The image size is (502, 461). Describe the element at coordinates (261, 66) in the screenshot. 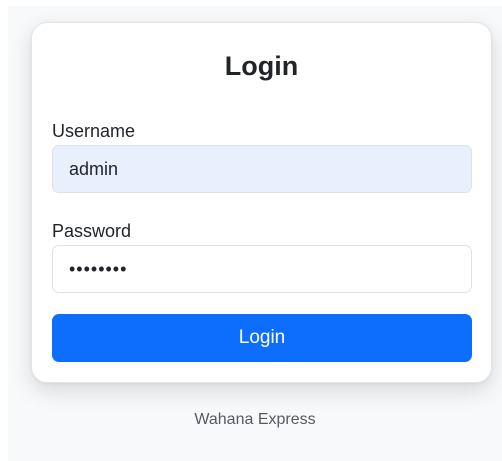

I see `login-title: Login` at that location.